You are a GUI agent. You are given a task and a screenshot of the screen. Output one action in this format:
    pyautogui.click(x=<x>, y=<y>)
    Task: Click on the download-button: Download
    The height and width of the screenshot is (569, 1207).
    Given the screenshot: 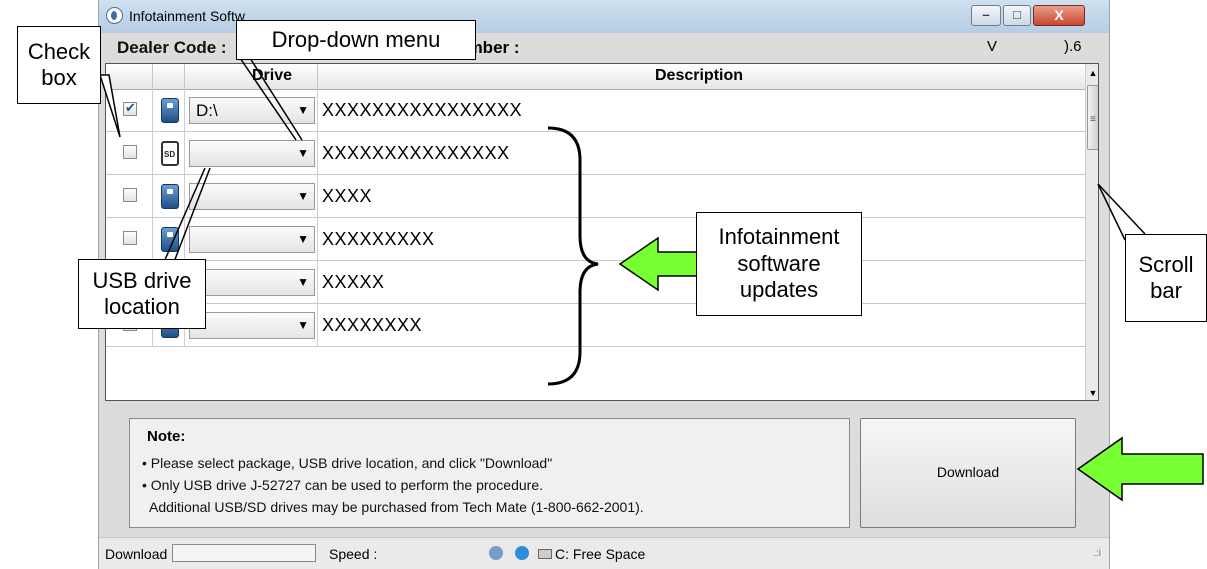 What is the action you would take?
    pyautogui.click(x=968, y=473)
    